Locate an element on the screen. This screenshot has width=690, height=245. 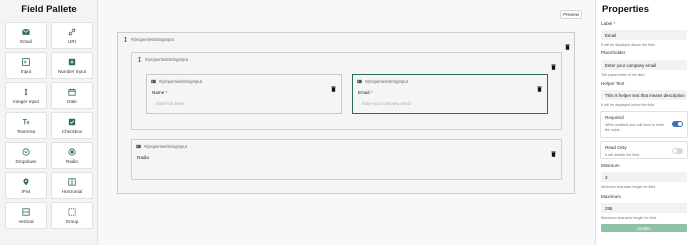
palette-item-label: Group is located at coordinates (72, 221).